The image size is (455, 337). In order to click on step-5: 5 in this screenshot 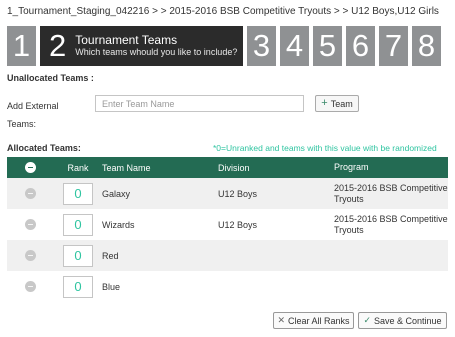, I will do `click(327, 46)`.